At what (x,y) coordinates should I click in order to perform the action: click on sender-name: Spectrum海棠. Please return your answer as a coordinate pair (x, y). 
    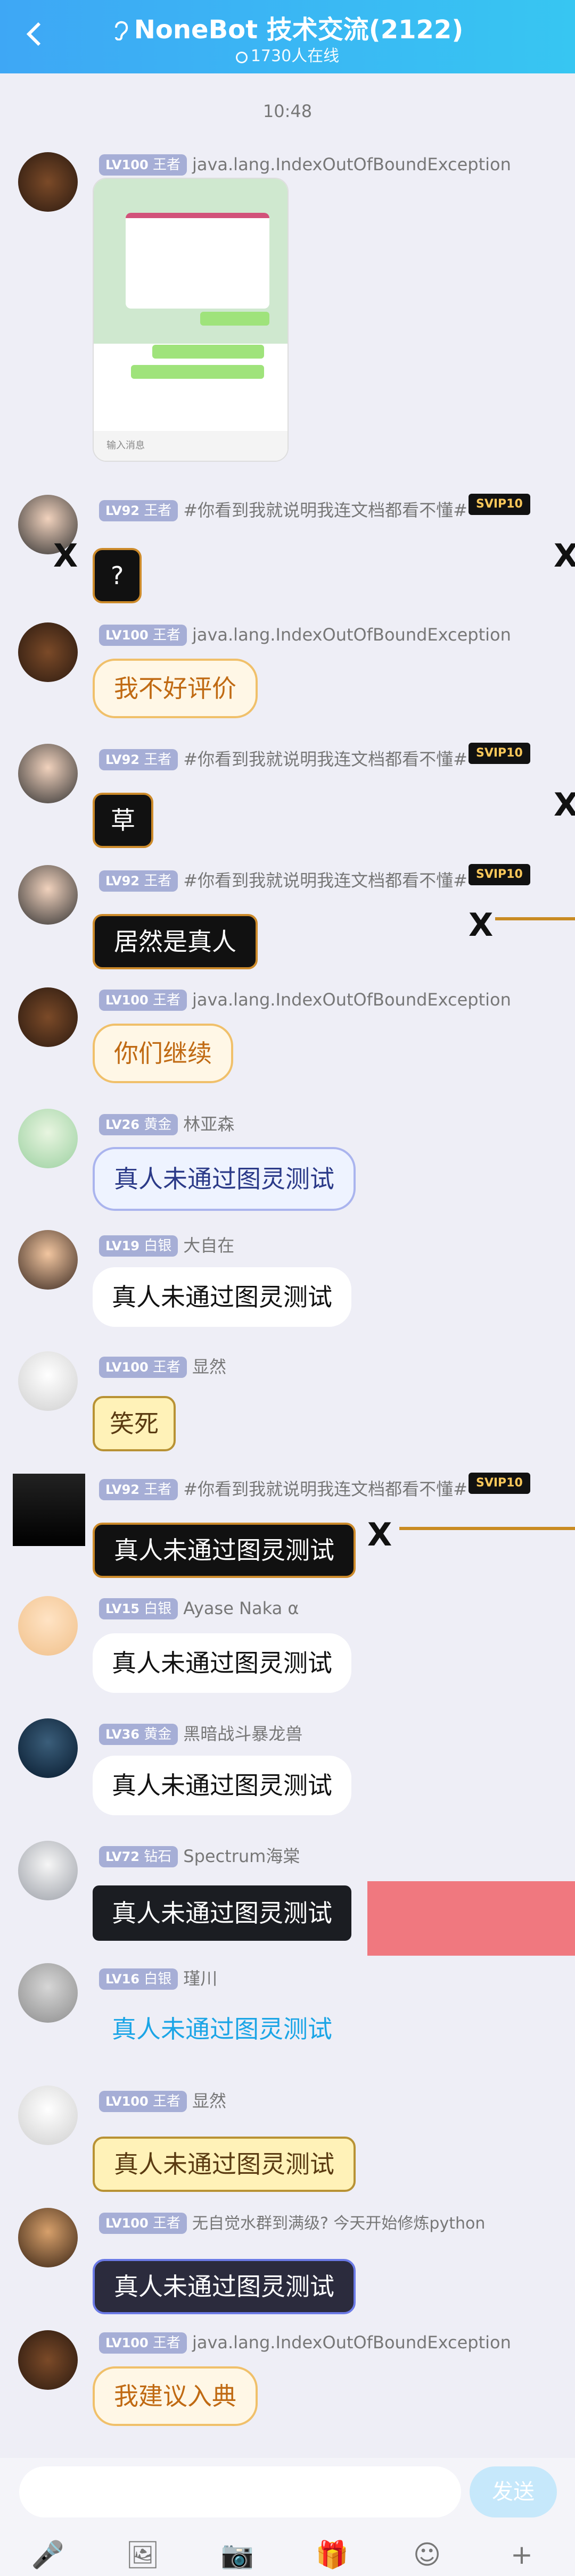
    Looking at the image, I should click on (242, 1856).